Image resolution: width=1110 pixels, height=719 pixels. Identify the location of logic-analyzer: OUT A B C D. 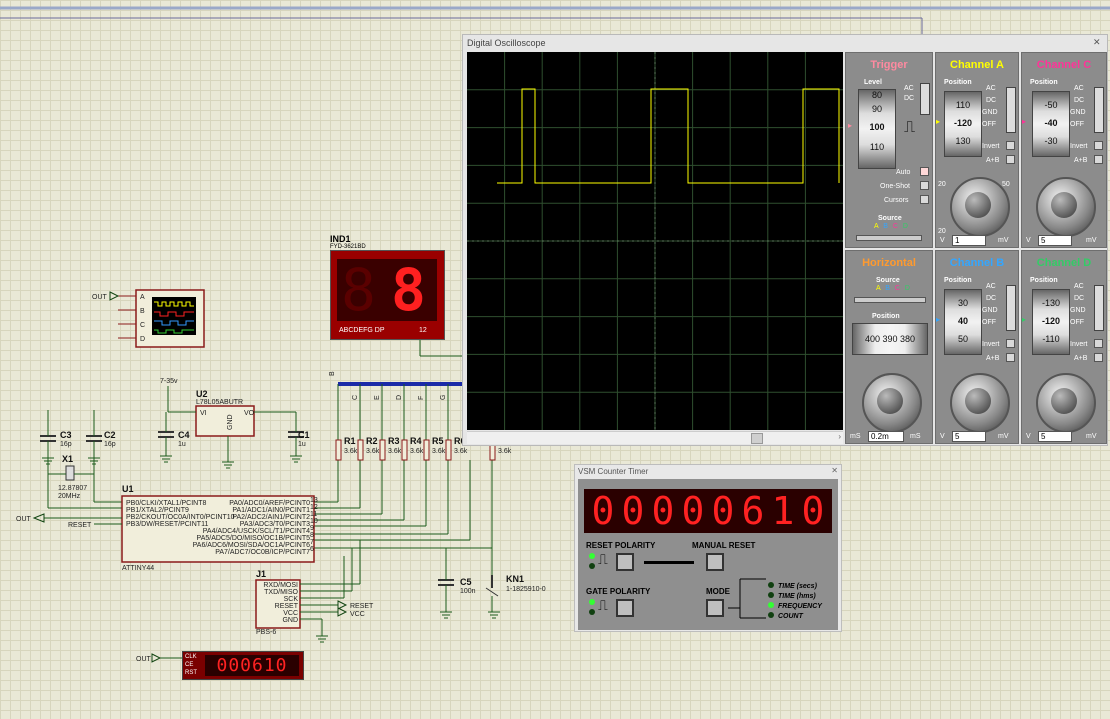
(148, 318).